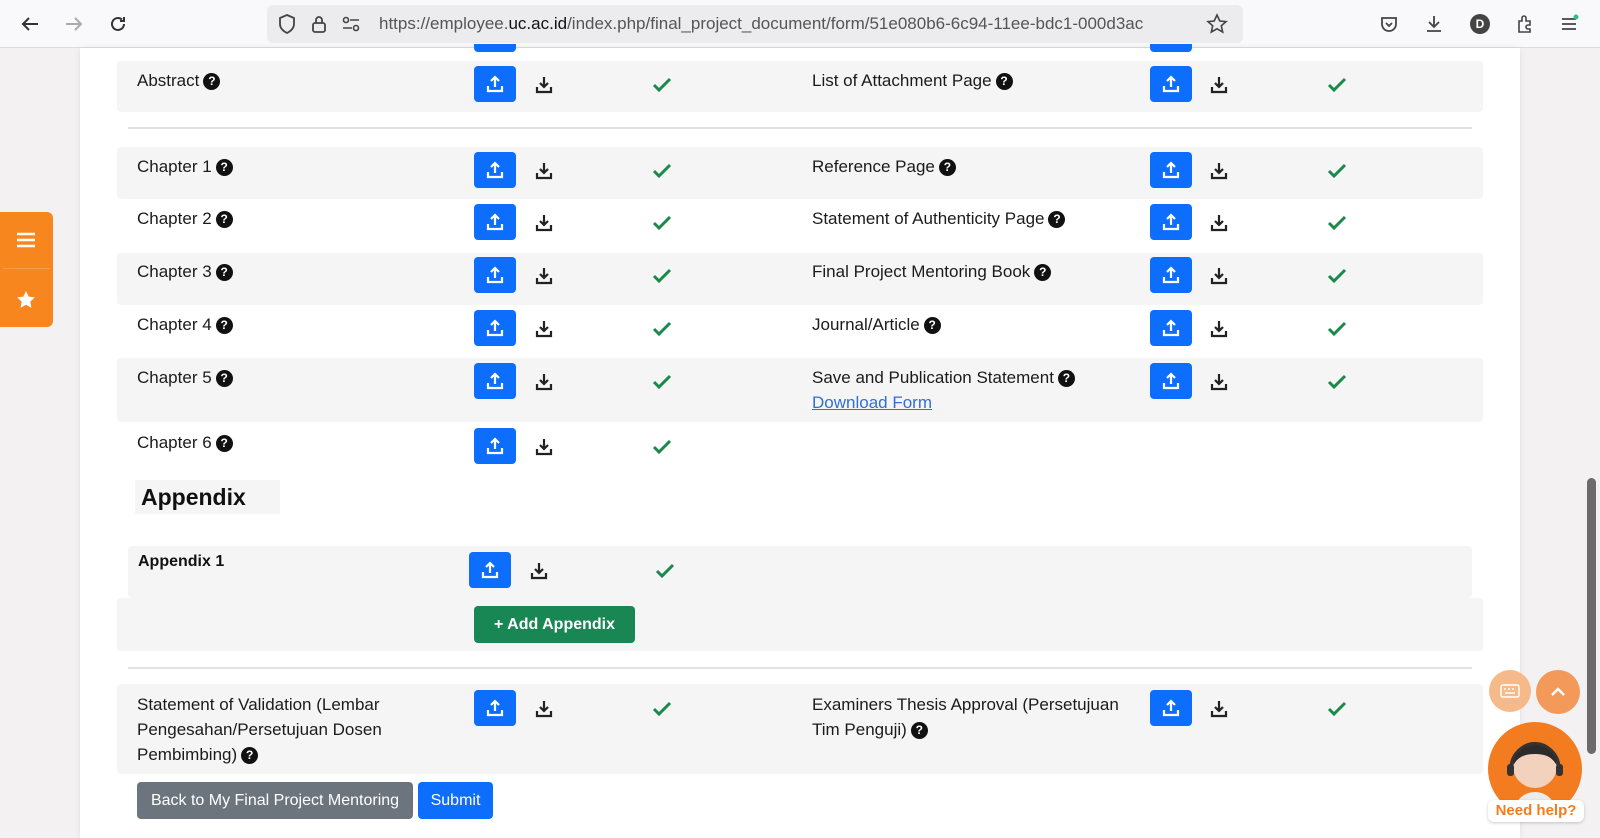 The width and height of the screenshot is (1600, 838). What do you see at coordinates (933, 377) in the screenshot?
I see `doc-label-text: Save and Publication Statement` at bounding box center [933, 377].